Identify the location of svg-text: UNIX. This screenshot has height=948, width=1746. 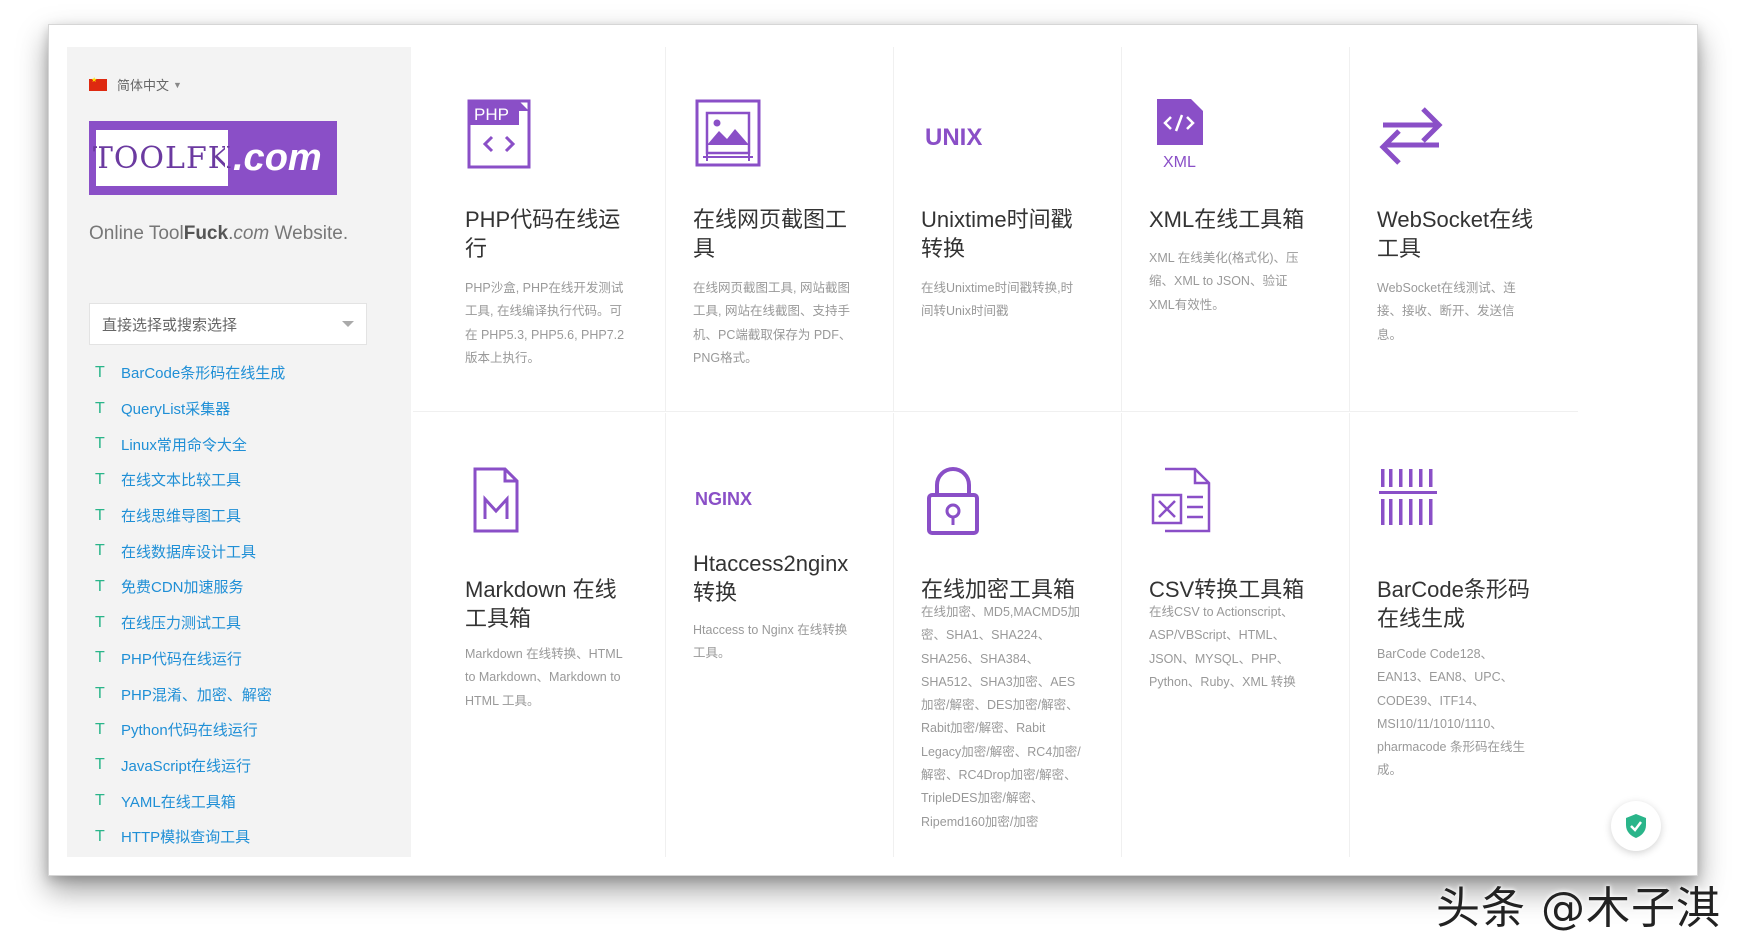
(953, 137).